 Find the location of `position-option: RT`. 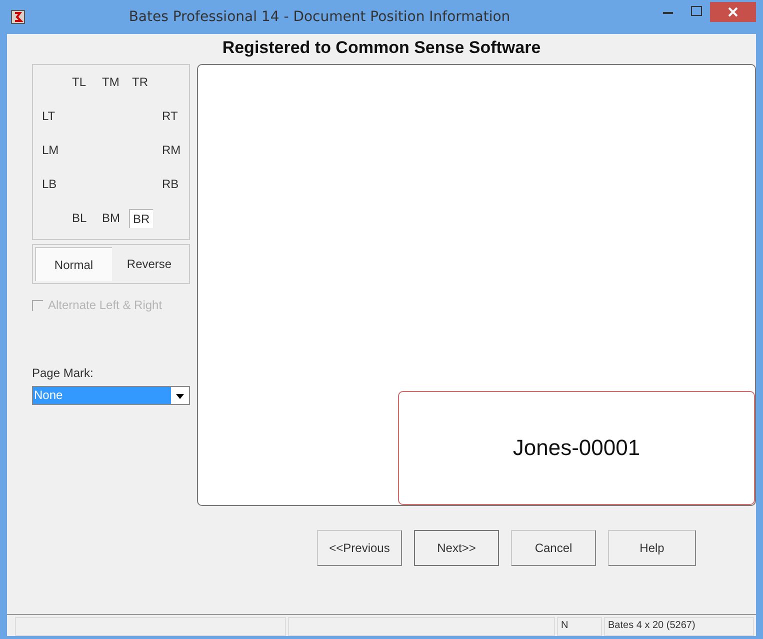

position-option: RT is located at coordinates (170, 116).